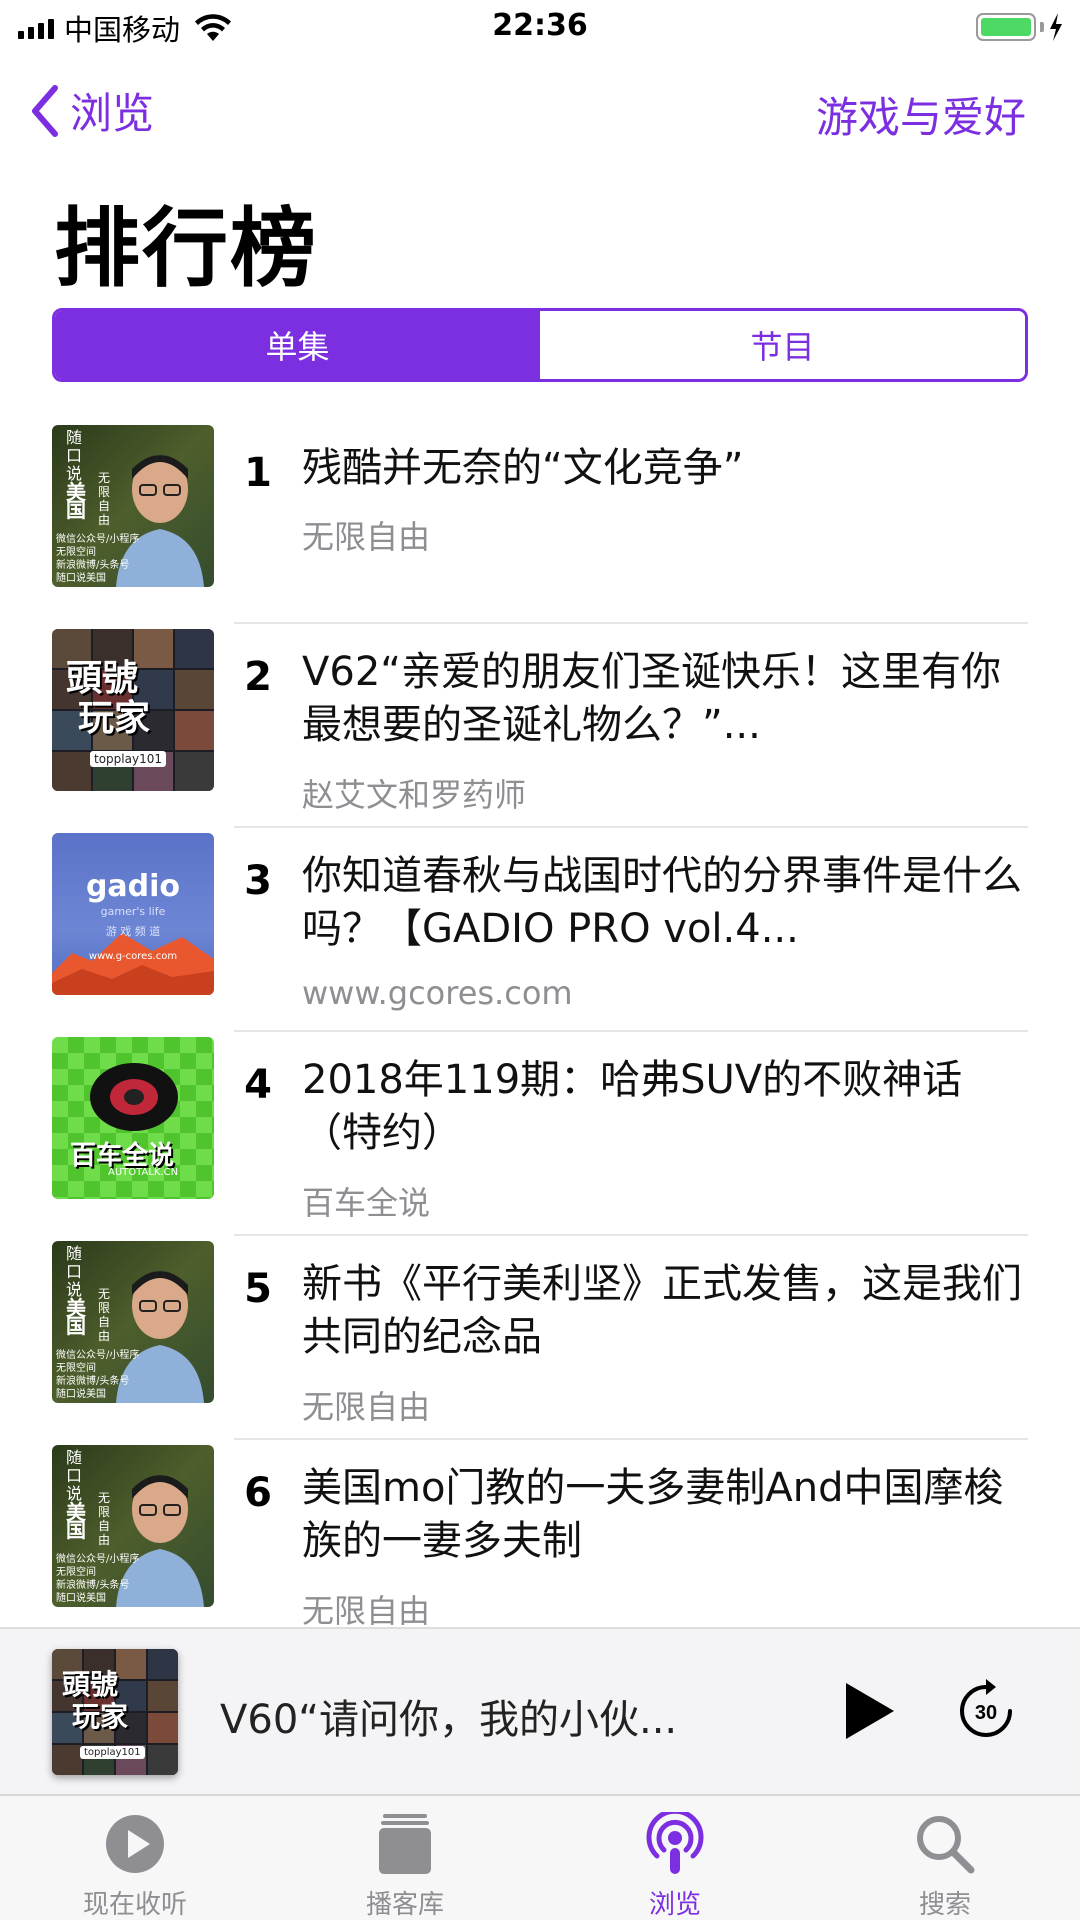 This screenshot has width=1080, height=1920. Describe the element at coordinates (133, 931) in the screenshot. I see `artwork-subtitle-cn: 游 戏 频 道` at that location.